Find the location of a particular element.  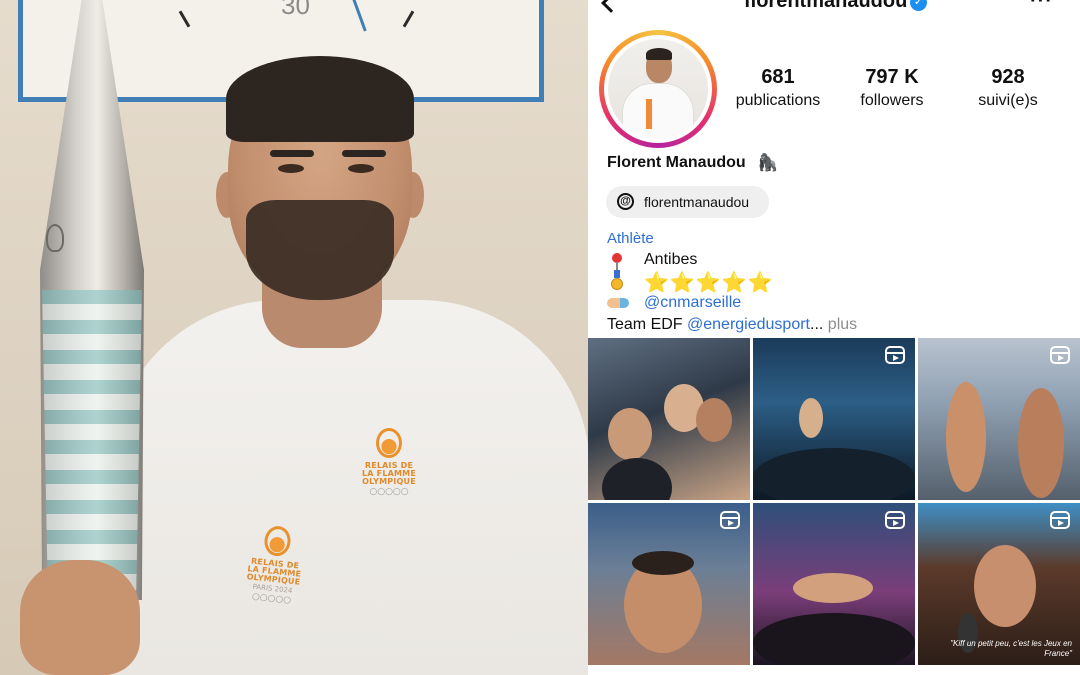

hand is located at coordinates (80, 617).